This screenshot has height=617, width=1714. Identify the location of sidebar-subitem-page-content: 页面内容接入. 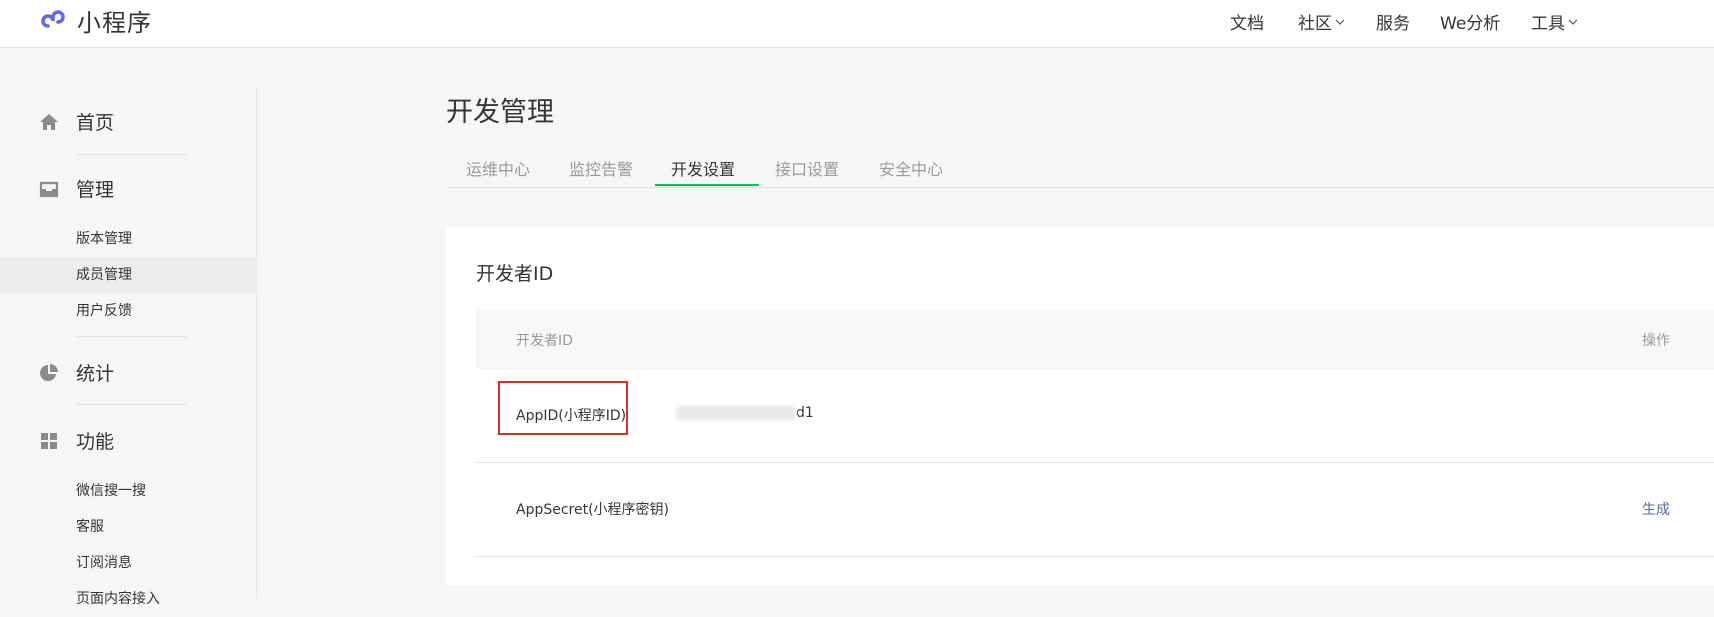
(128, 599).